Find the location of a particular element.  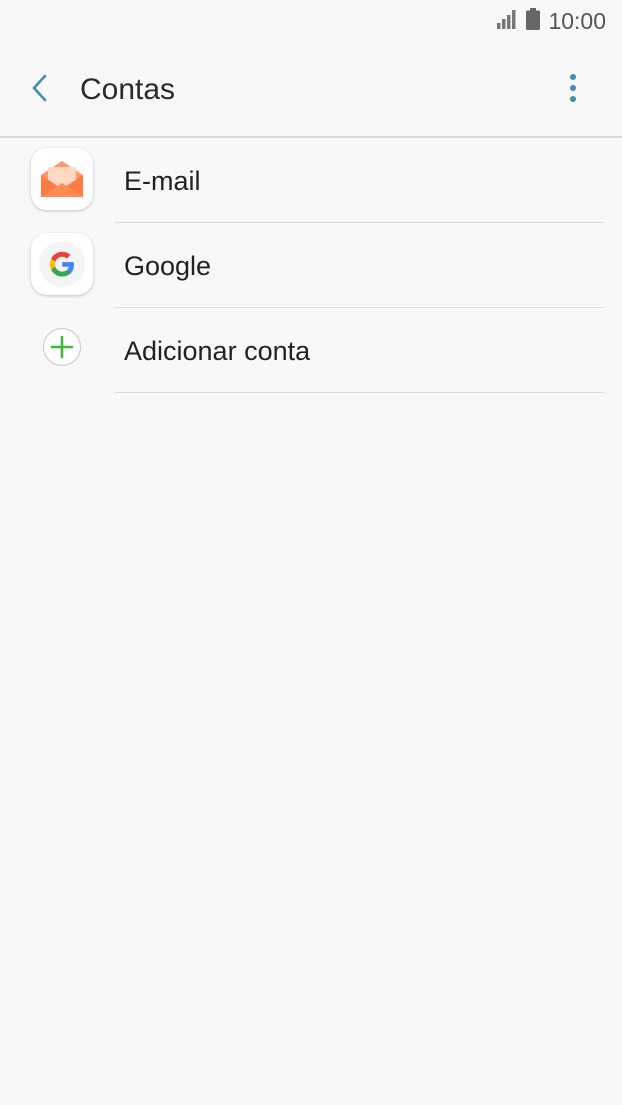

status-time: 10:00 is located at coordinates (577, 21).